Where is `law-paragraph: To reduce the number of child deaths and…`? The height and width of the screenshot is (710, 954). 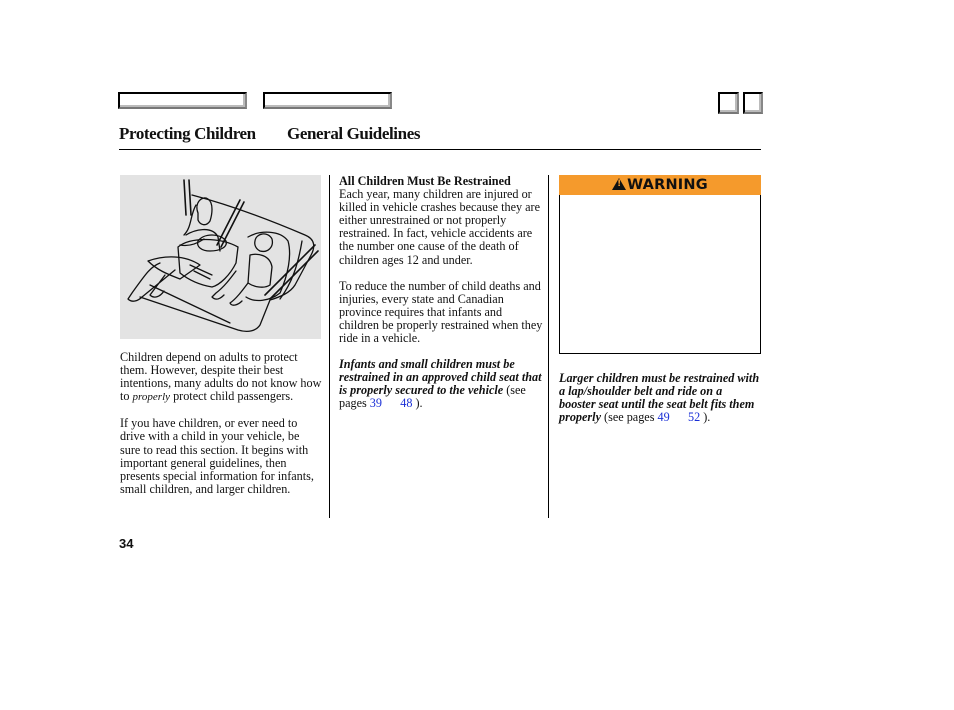
law-paragraph: To reduce the number of child deaths and… is located at coordinates (441, 312).